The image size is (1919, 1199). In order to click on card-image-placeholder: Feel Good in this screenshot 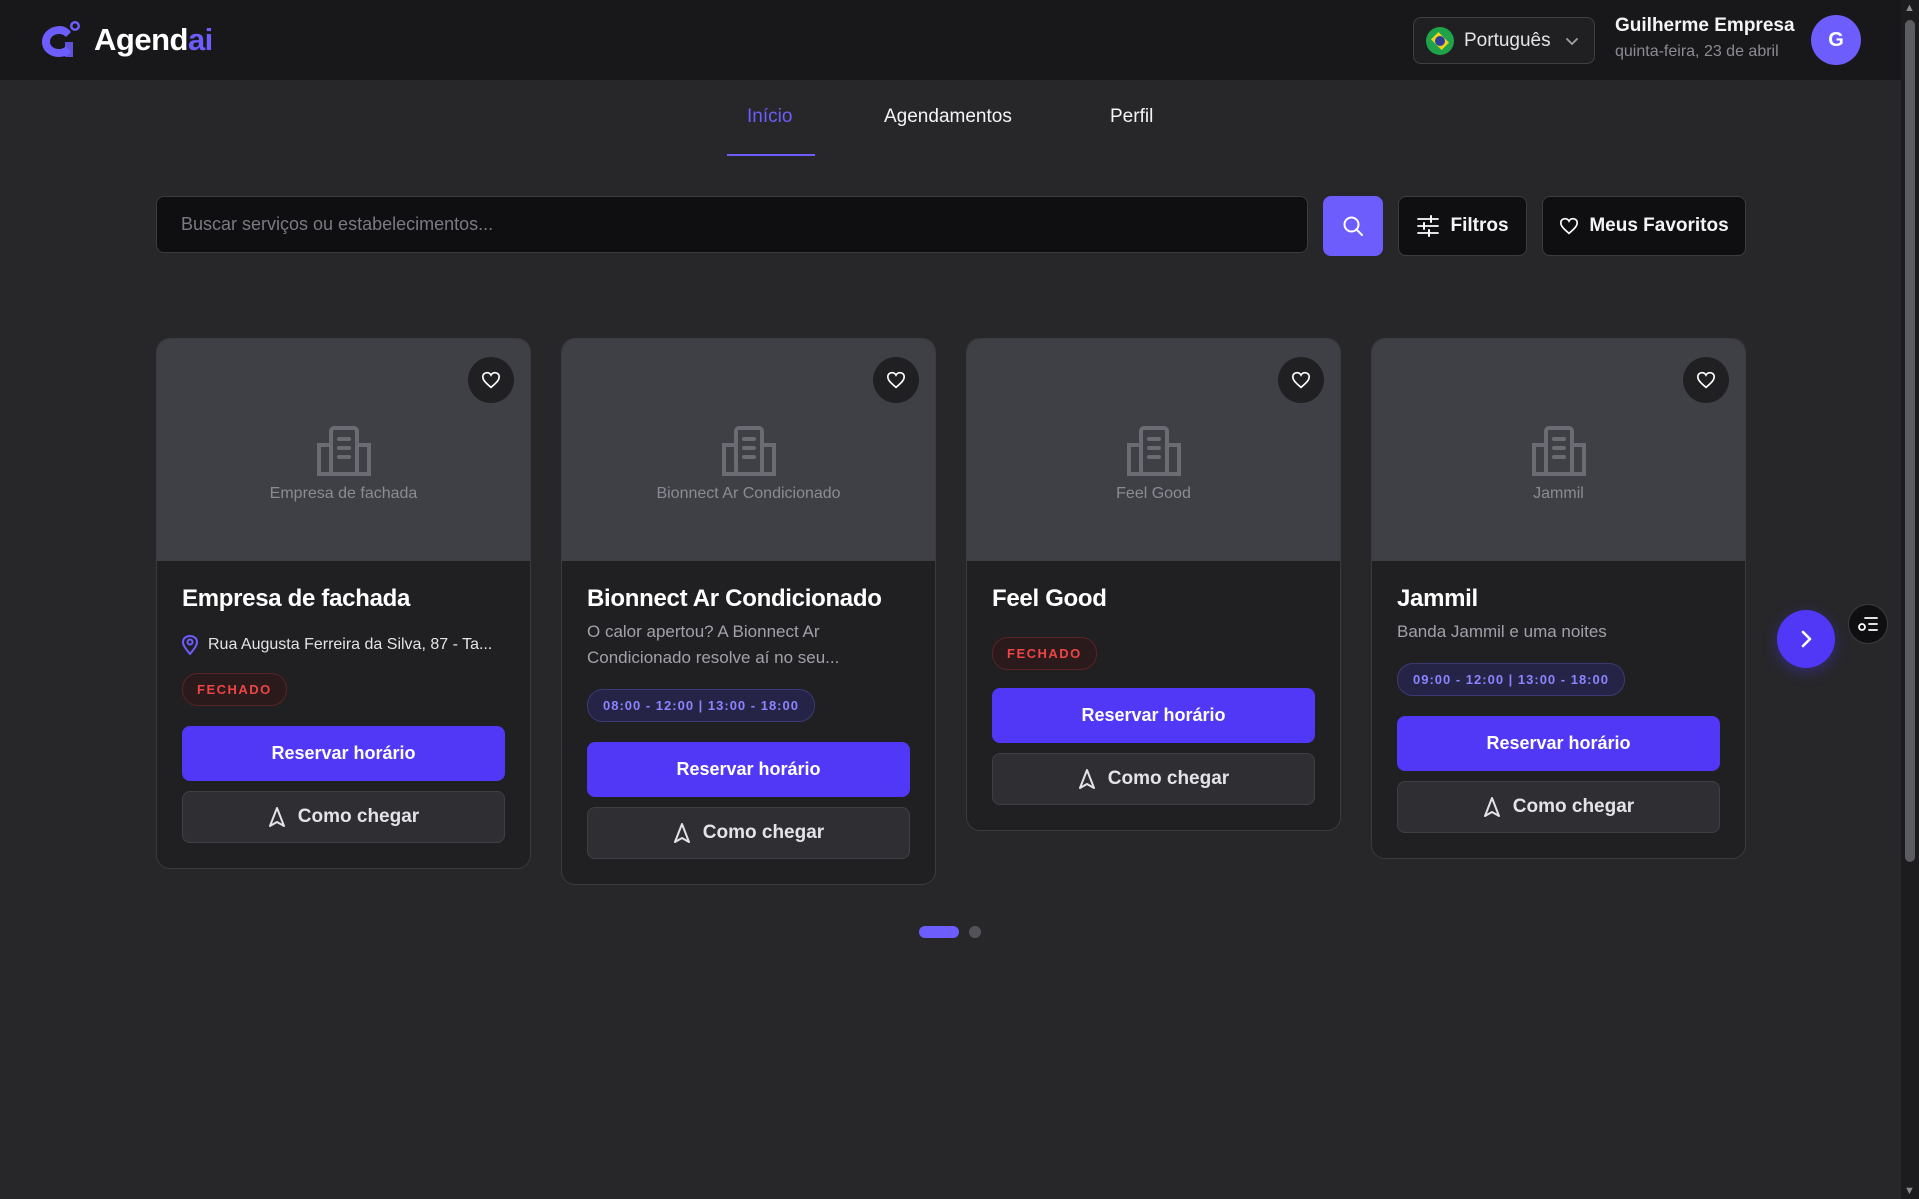, I will do `click(1153, 450)`.